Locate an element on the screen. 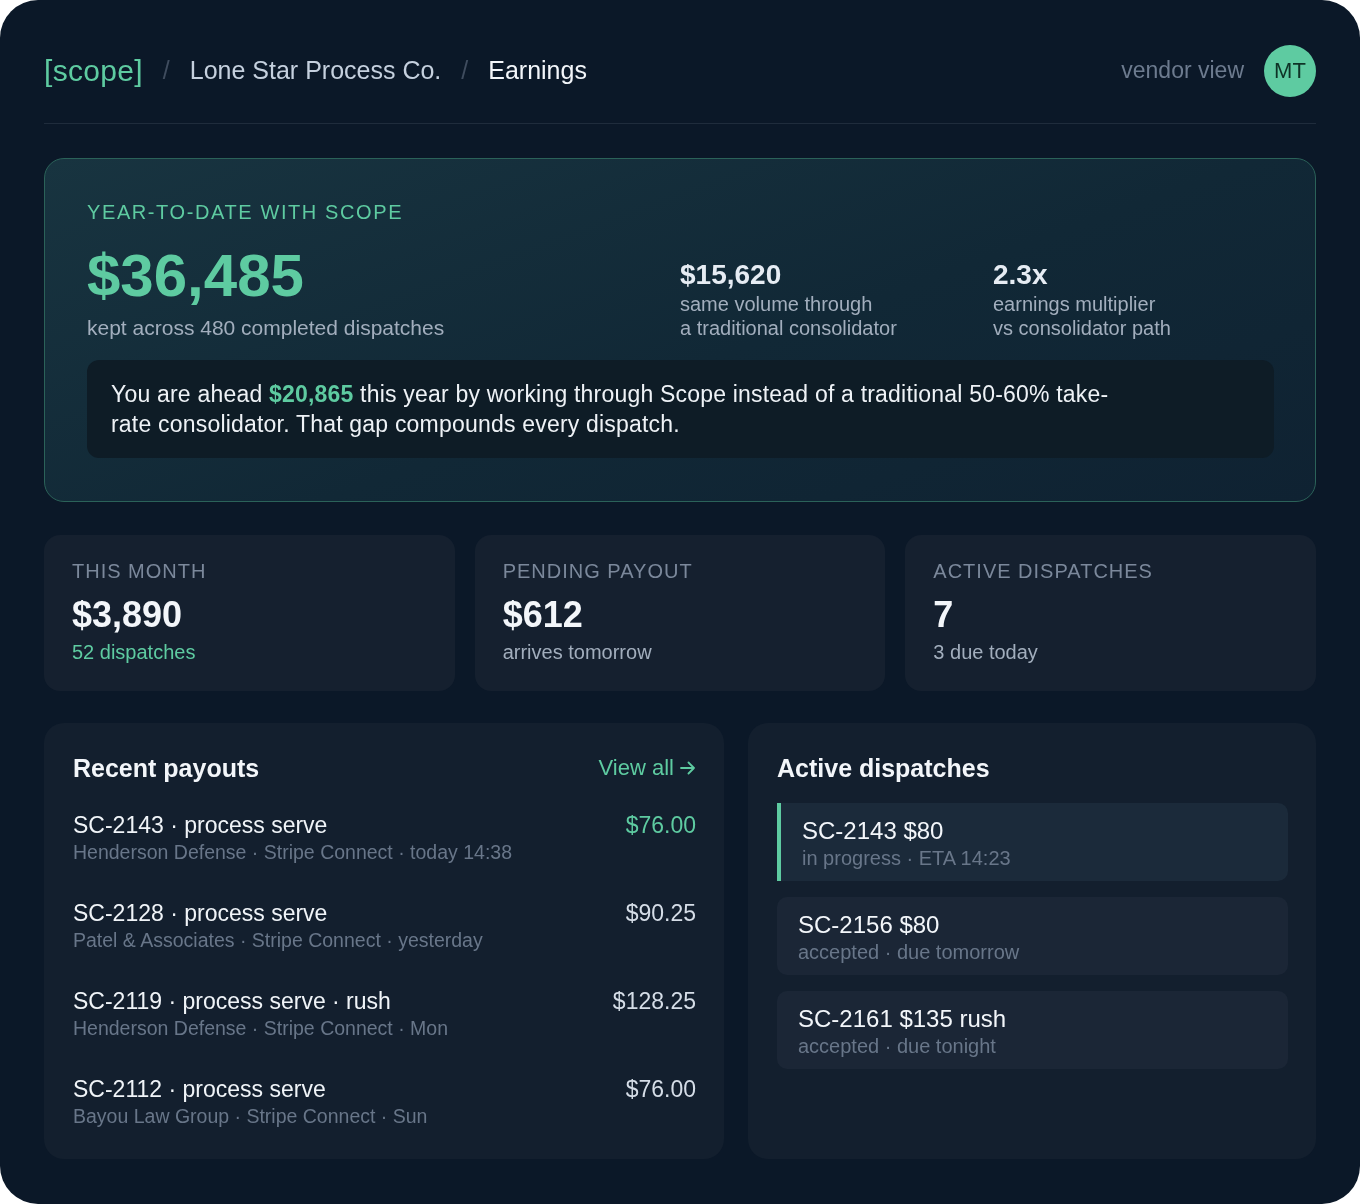 The height and width of the screenshot is (1204, 1360). stat-label: THIS MONTH is located at coordinates (140, 571).